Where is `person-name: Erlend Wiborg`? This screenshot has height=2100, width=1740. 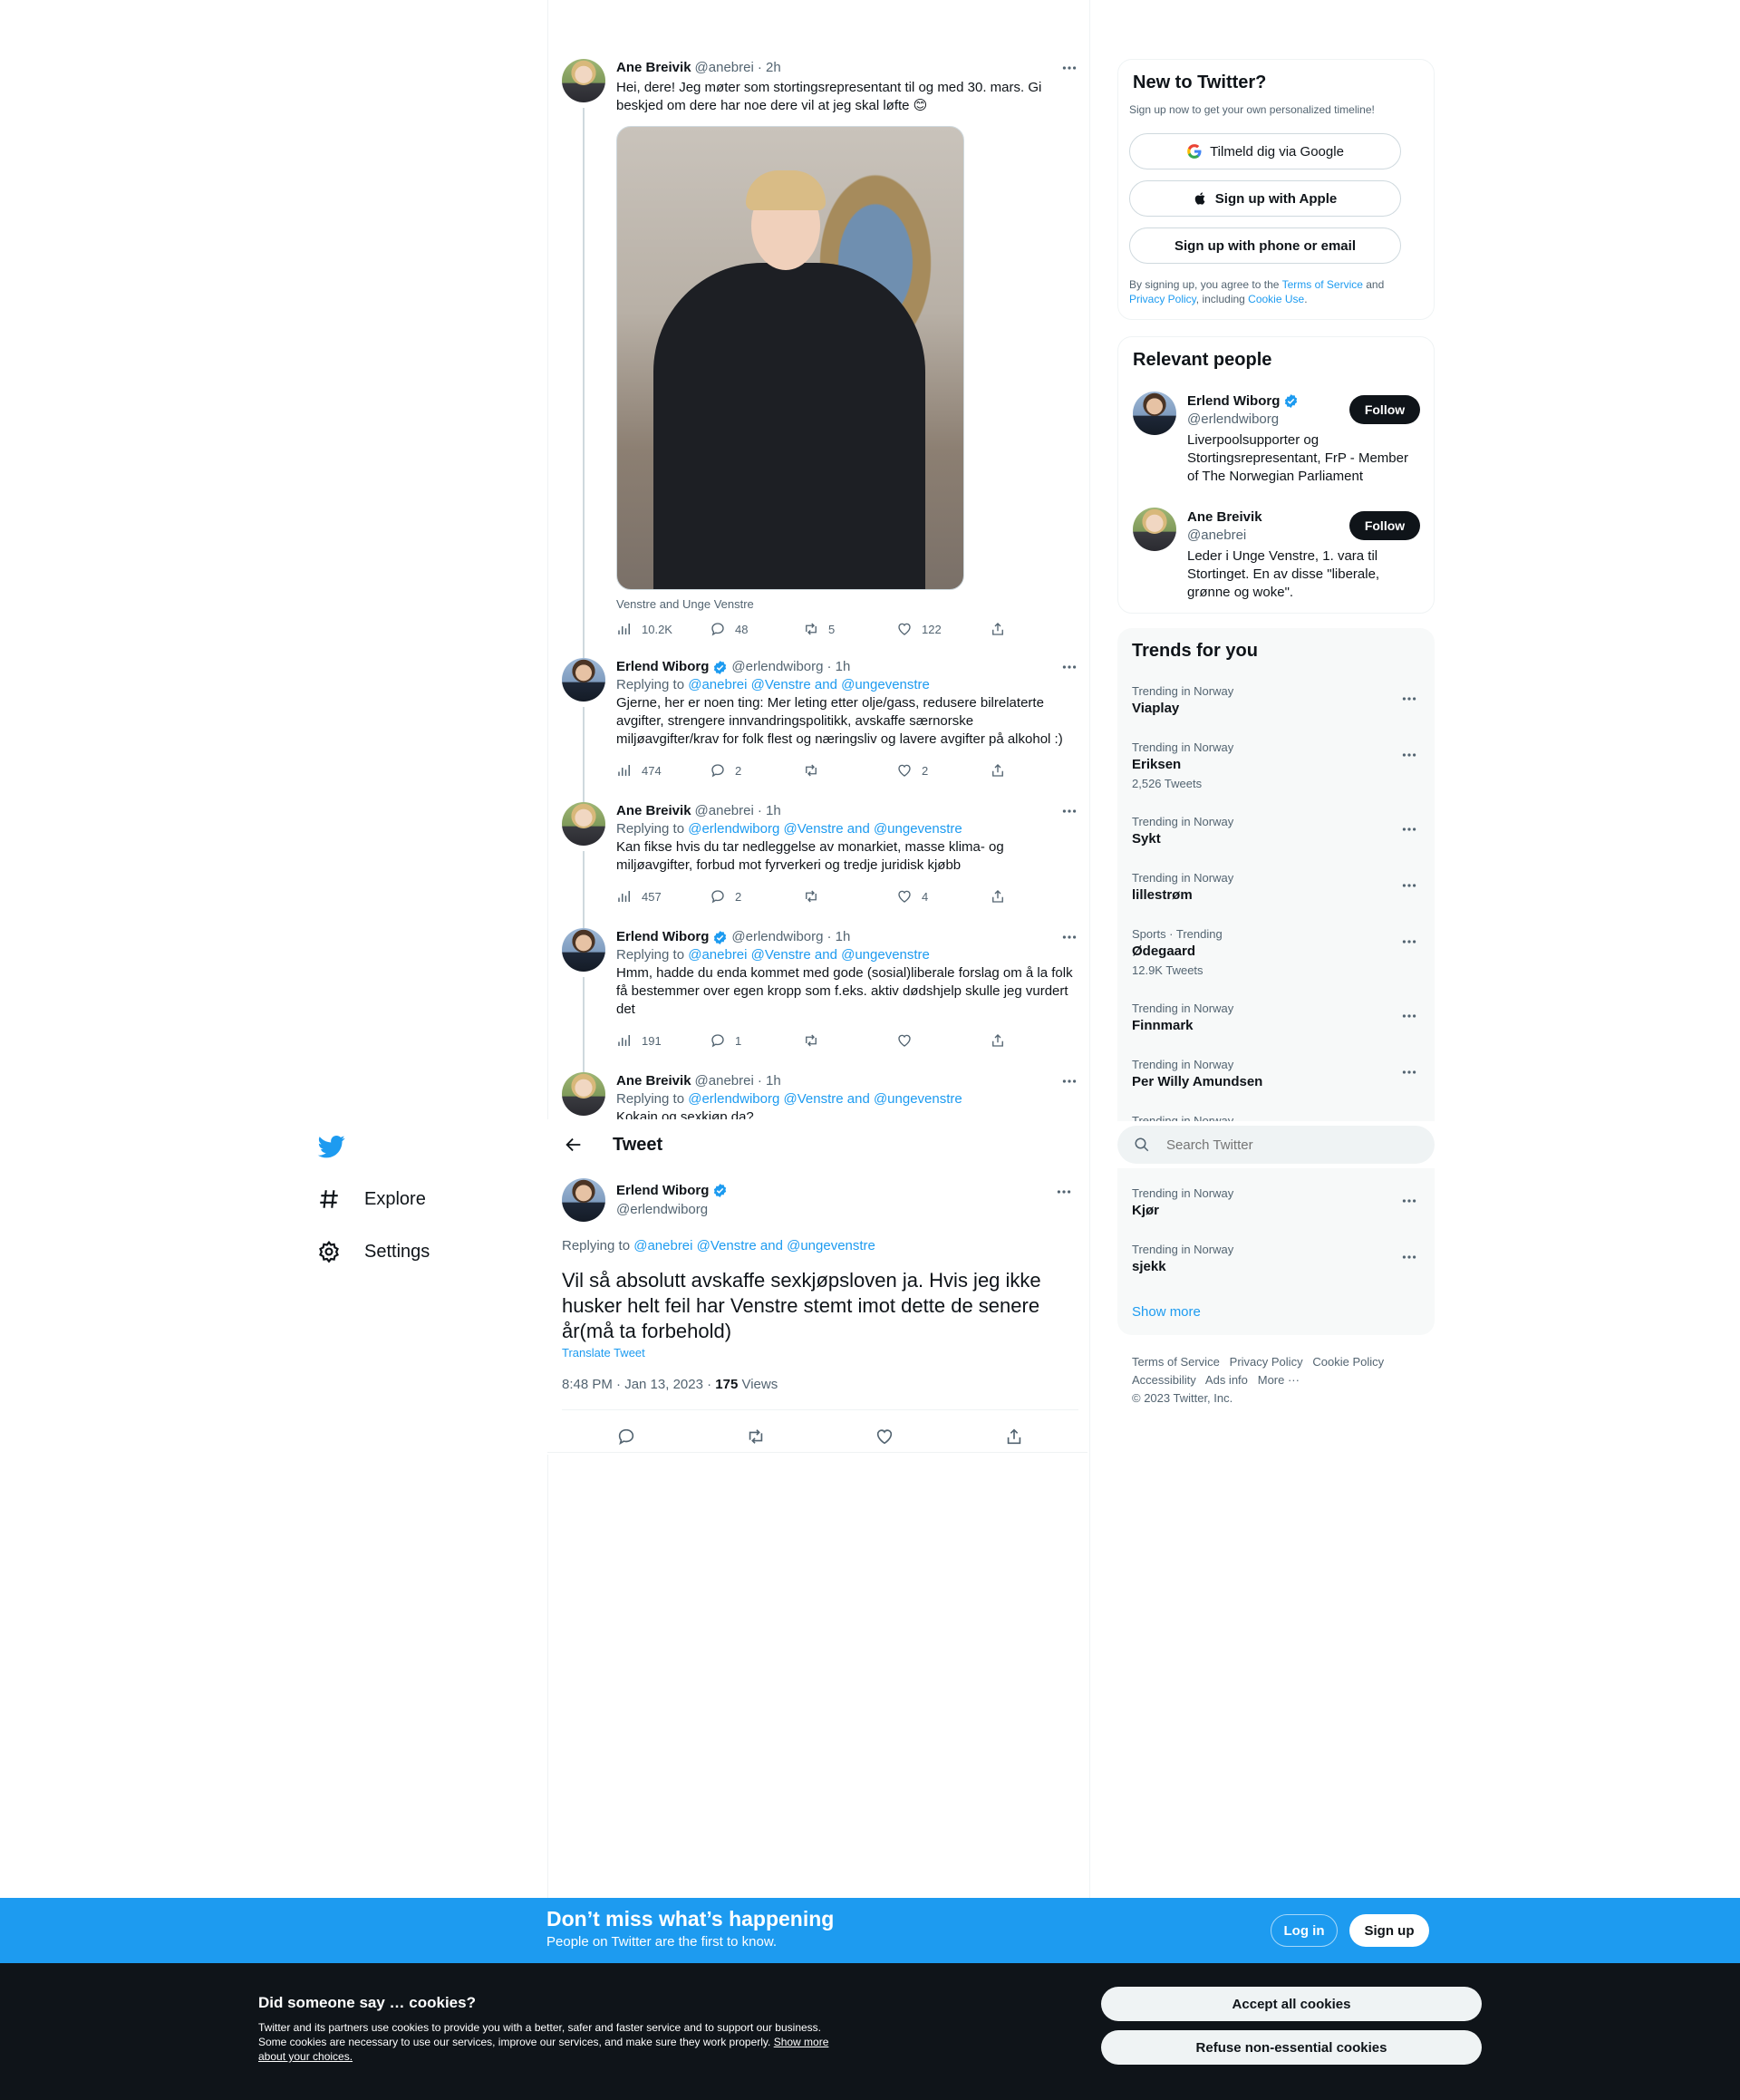
person-name: Erlend Wiborg is located at coordinates (1233, 401).